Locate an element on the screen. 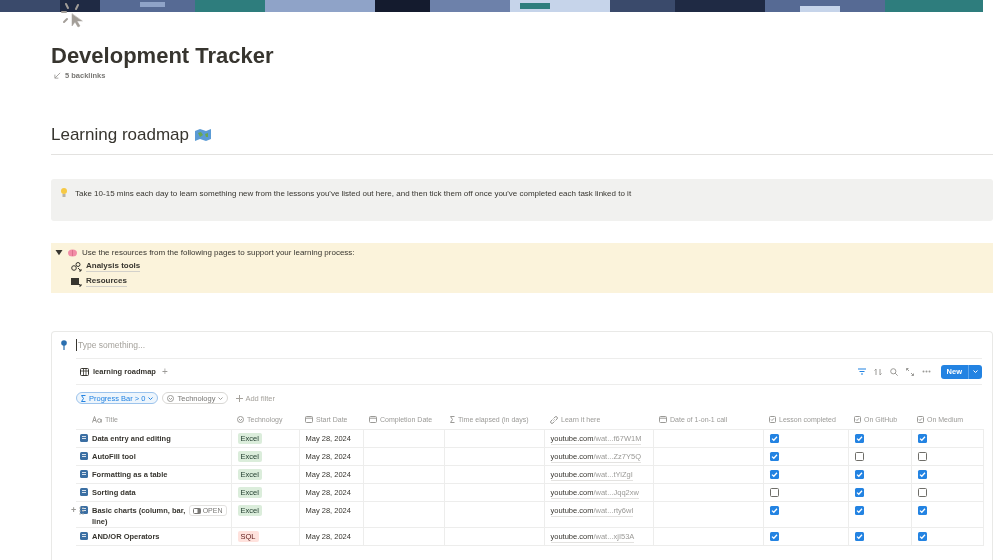  page-link: Analysis tools is located at coordinates (113, 266).